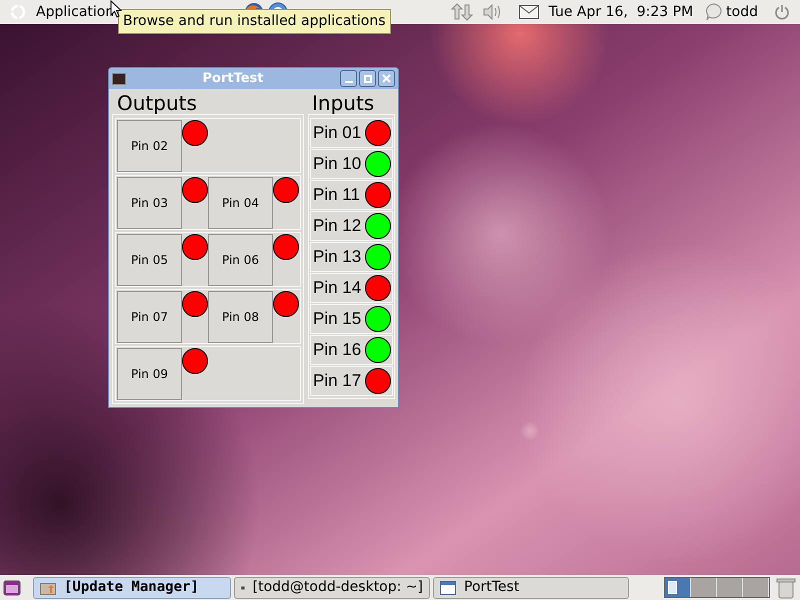 This screenshot has height=600, width=800. What do you see at coordinates (678, 587) in the screenshot?
I see `workspace-button` at bounding box center [678, 587].